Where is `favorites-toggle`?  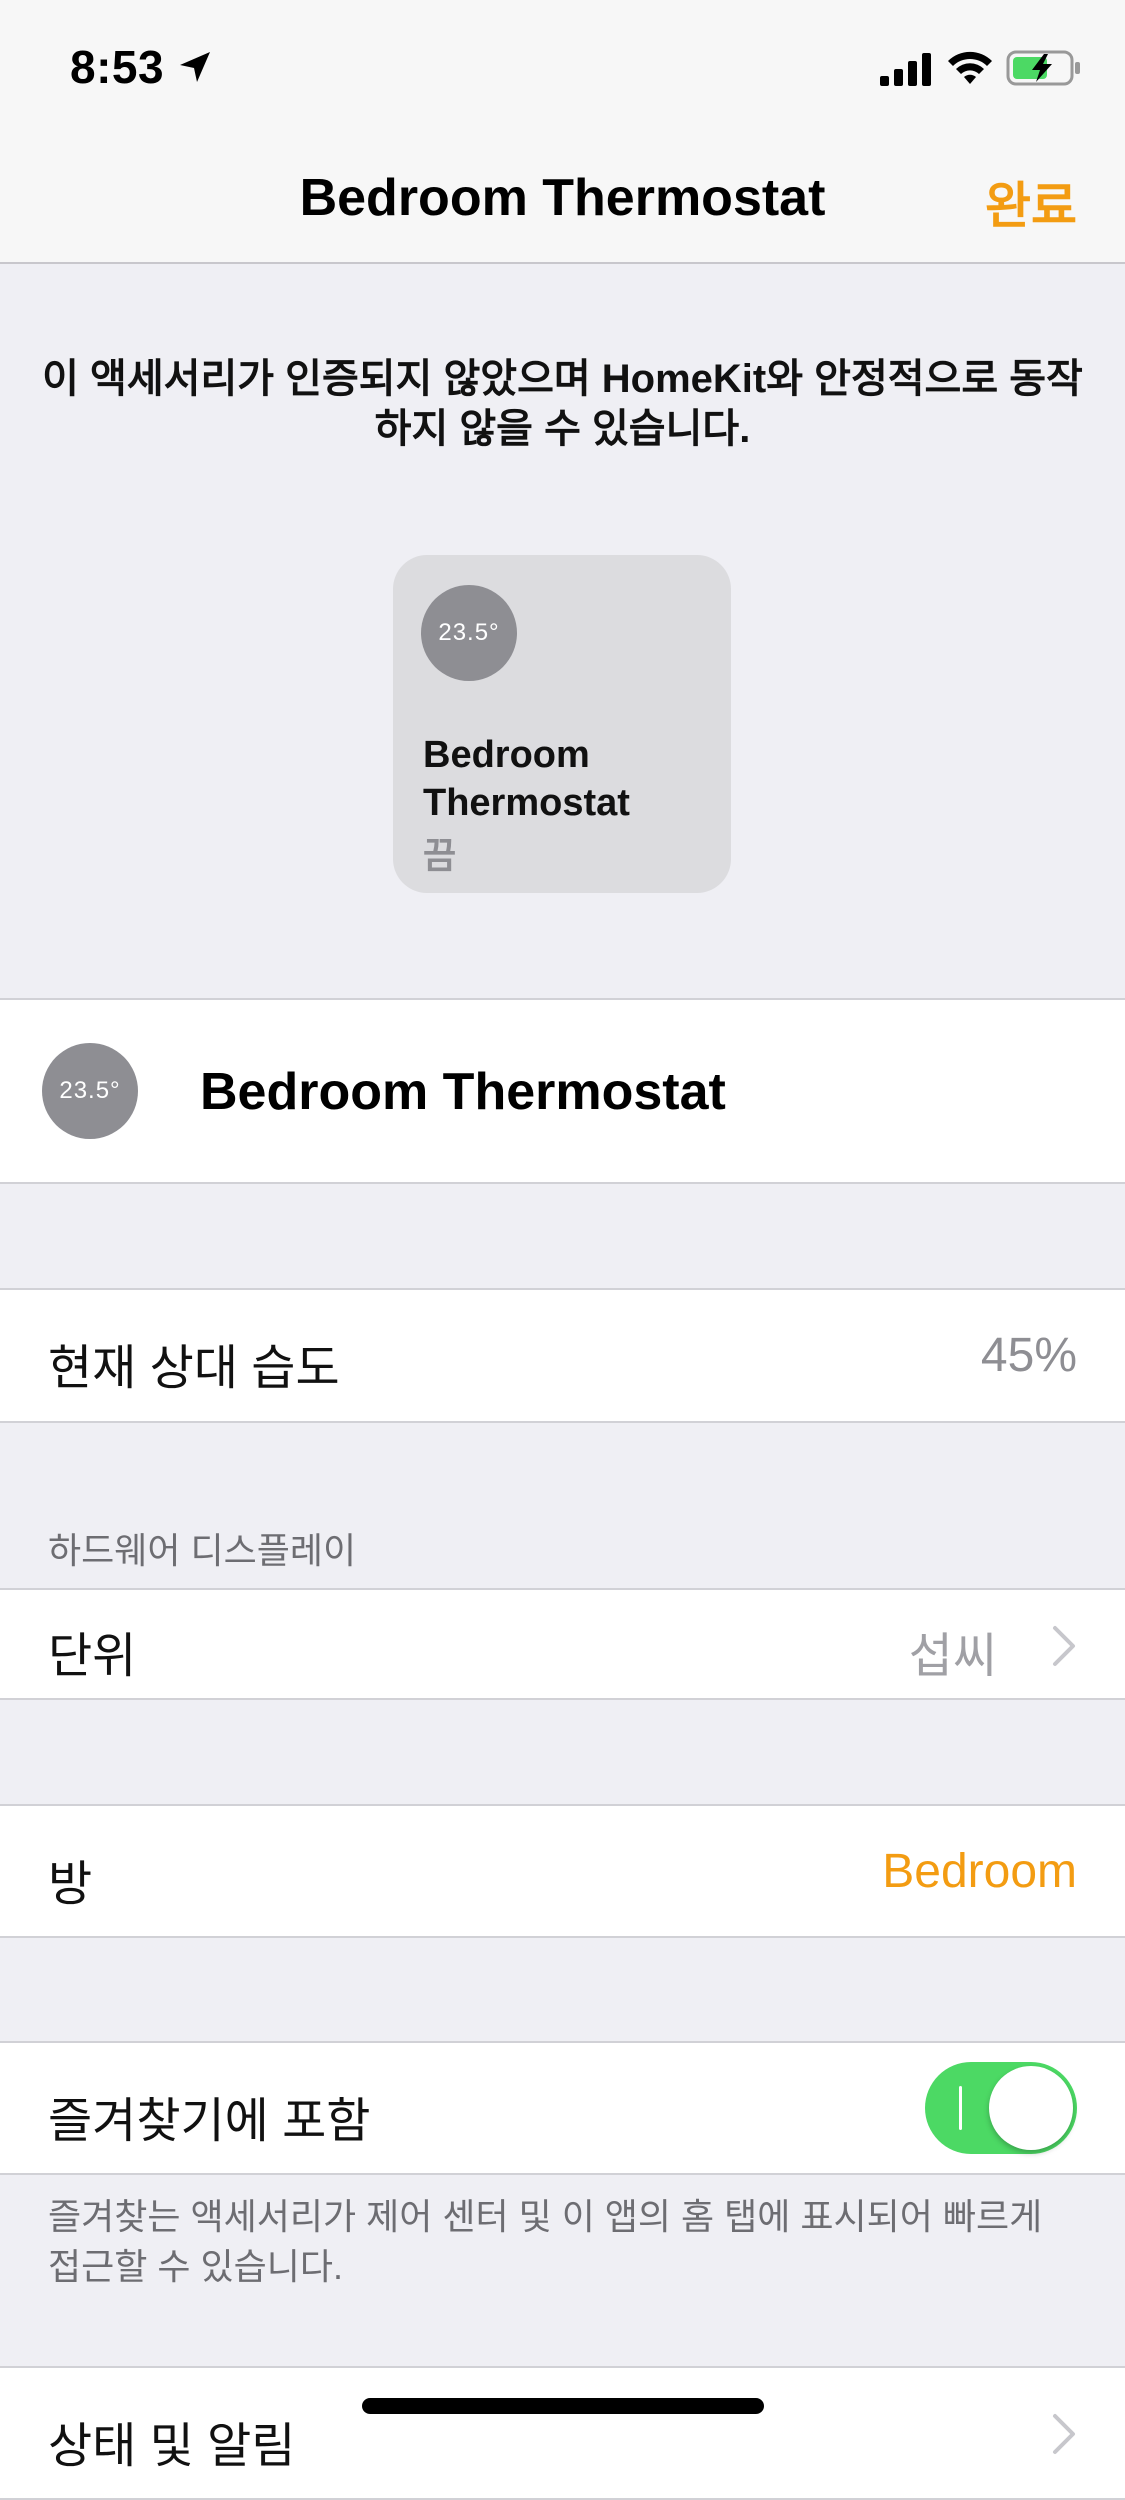
favorites-toggle is located at coordinates (1001, 2108).